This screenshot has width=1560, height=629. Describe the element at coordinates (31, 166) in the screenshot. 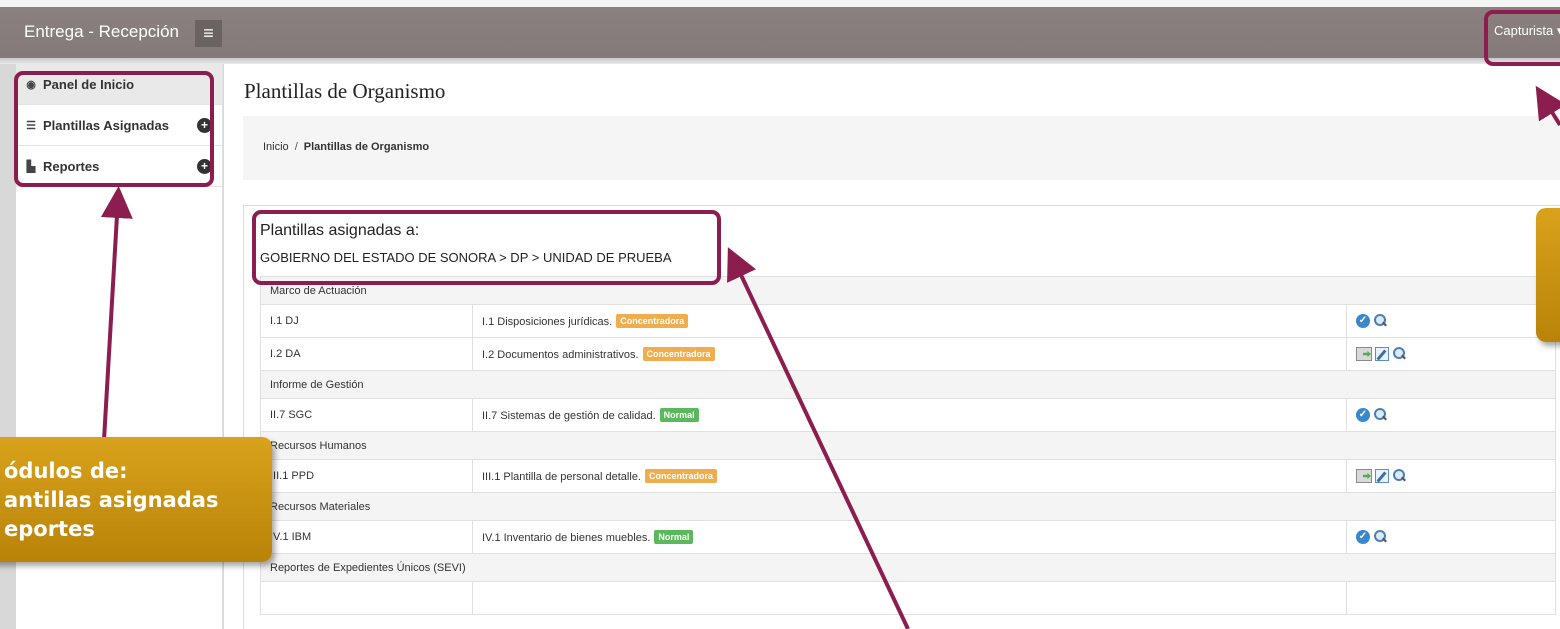

I see `file-icon: ▙` at that location.